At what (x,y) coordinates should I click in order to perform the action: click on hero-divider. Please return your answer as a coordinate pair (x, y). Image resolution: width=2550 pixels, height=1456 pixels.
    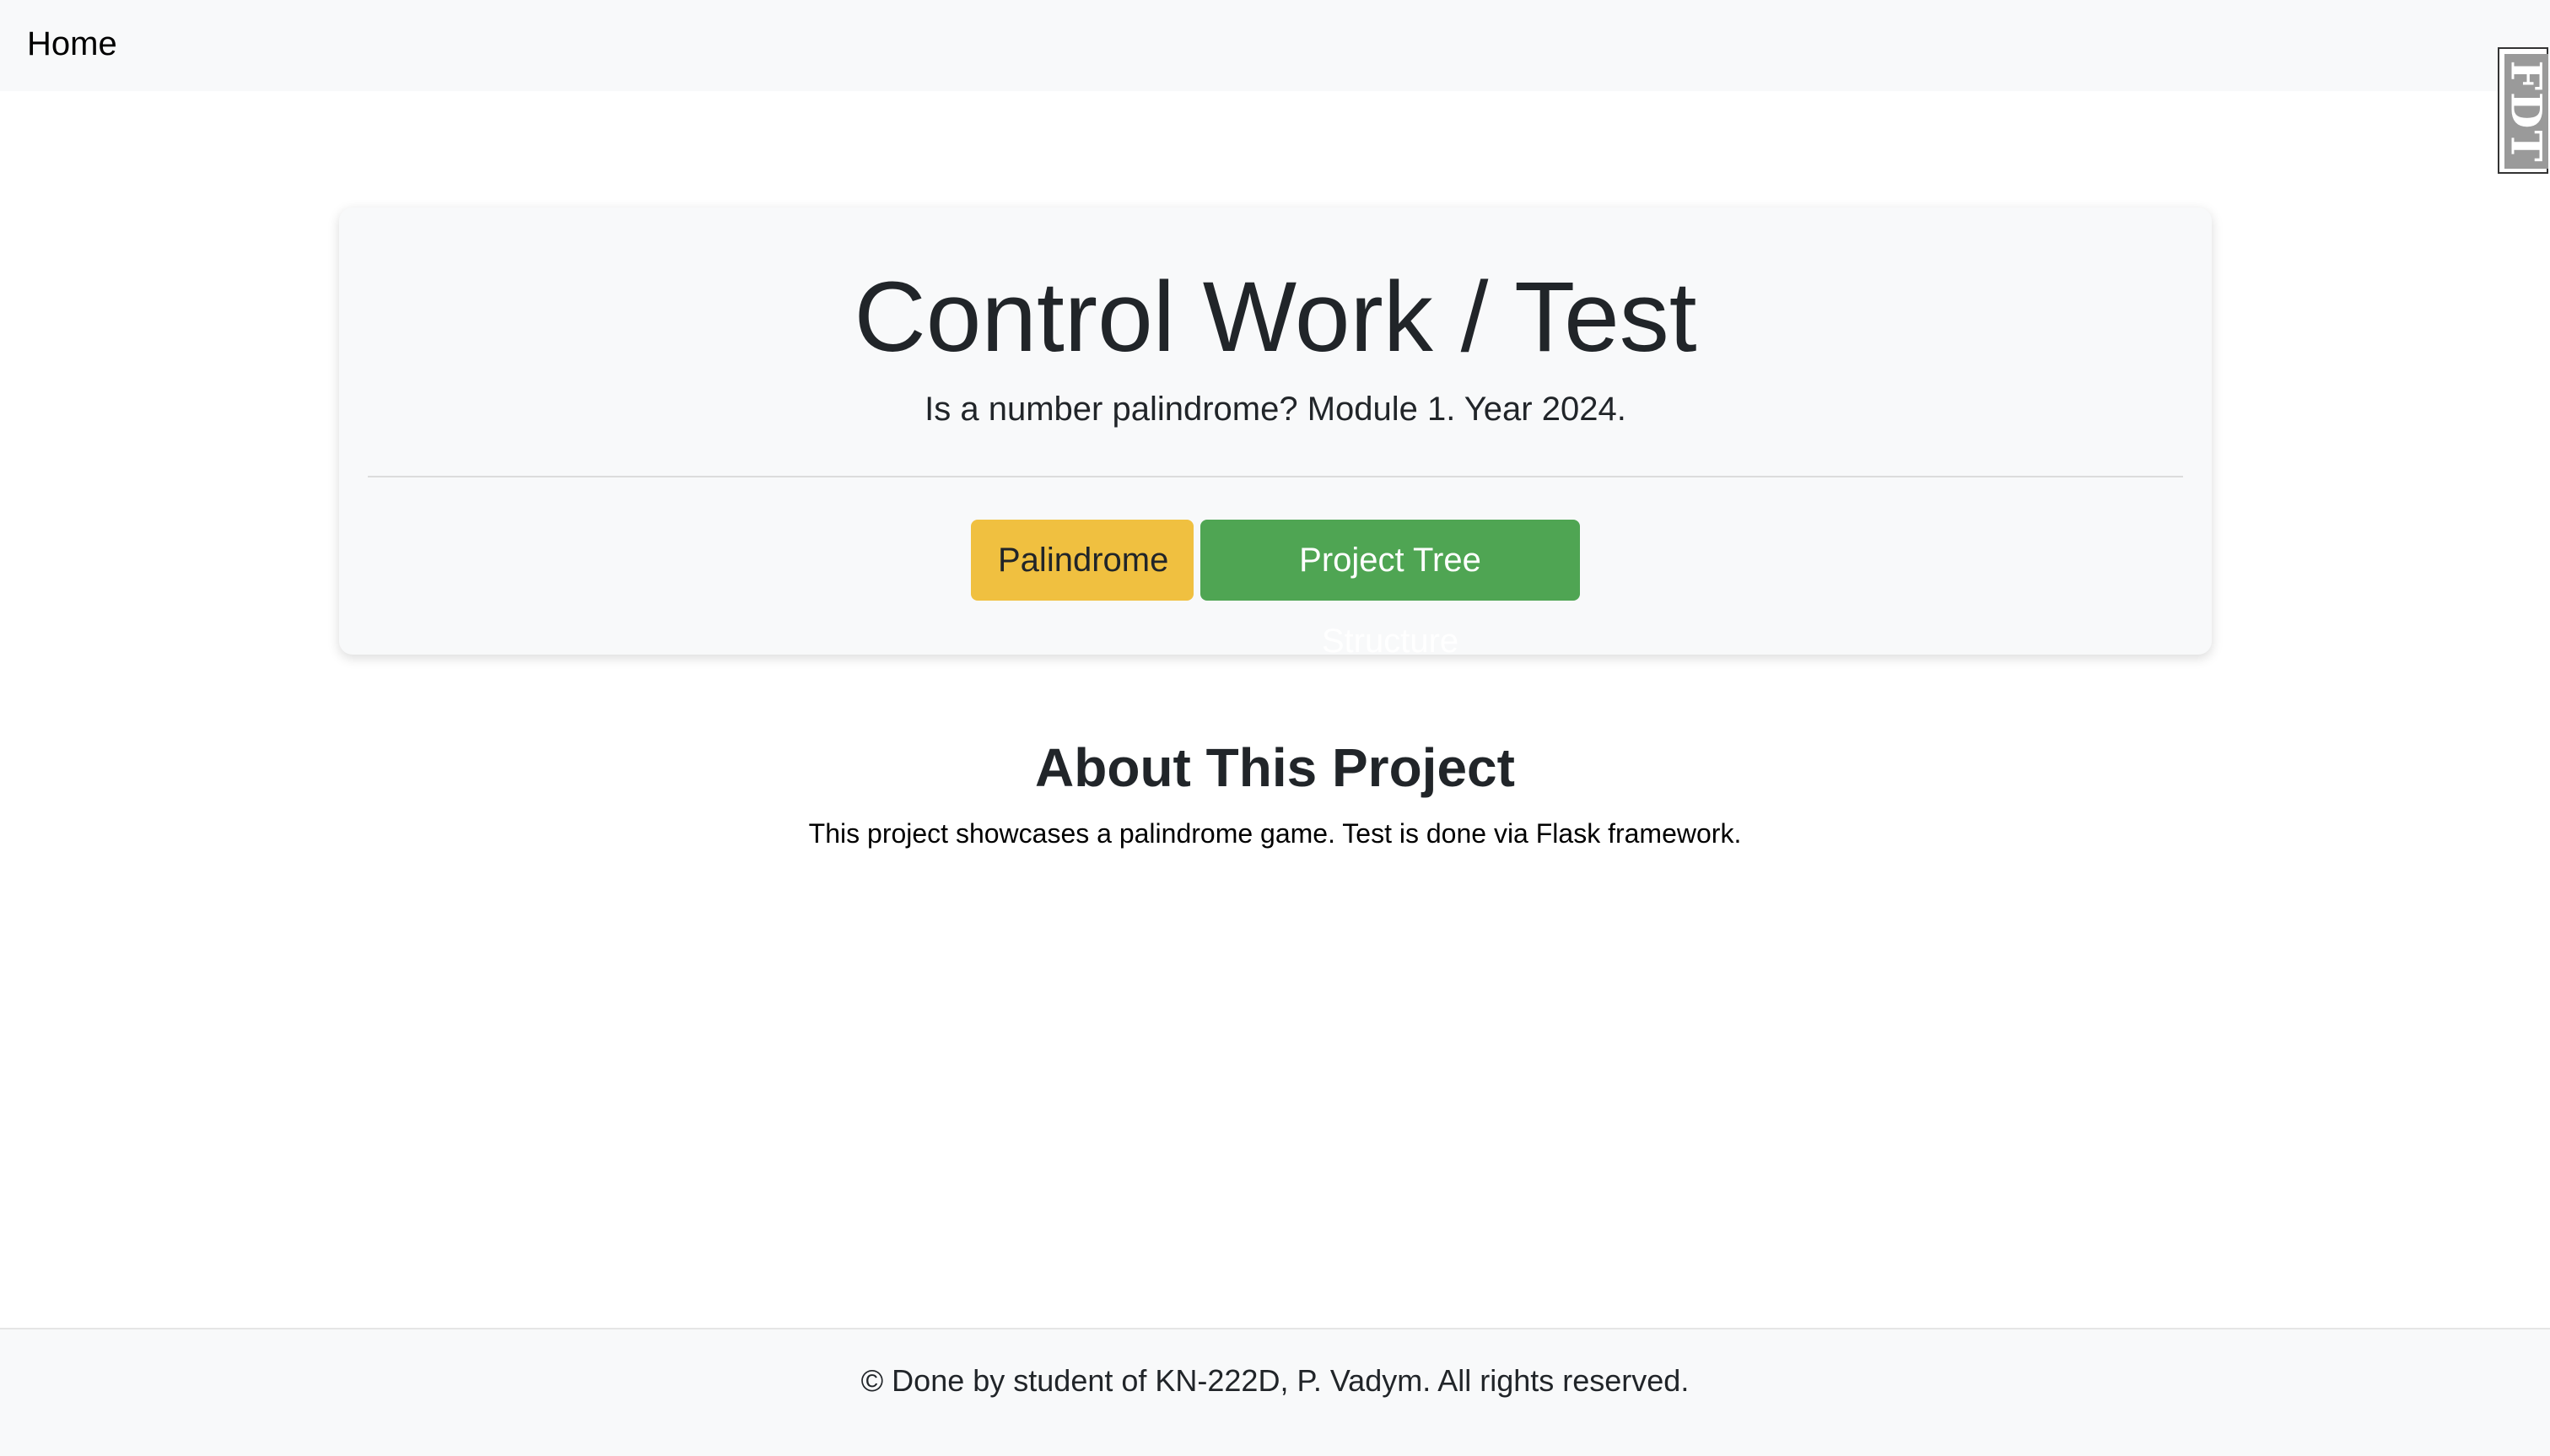
    Looking at the image, I should click on (1276, 476).